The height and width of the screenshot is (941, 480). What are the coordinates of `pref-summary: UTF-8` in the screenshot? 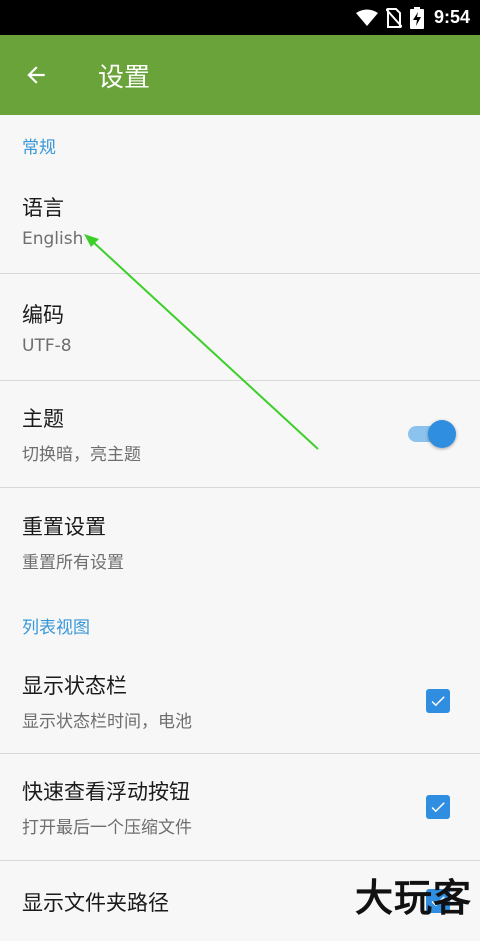 It's located at (47, 345).